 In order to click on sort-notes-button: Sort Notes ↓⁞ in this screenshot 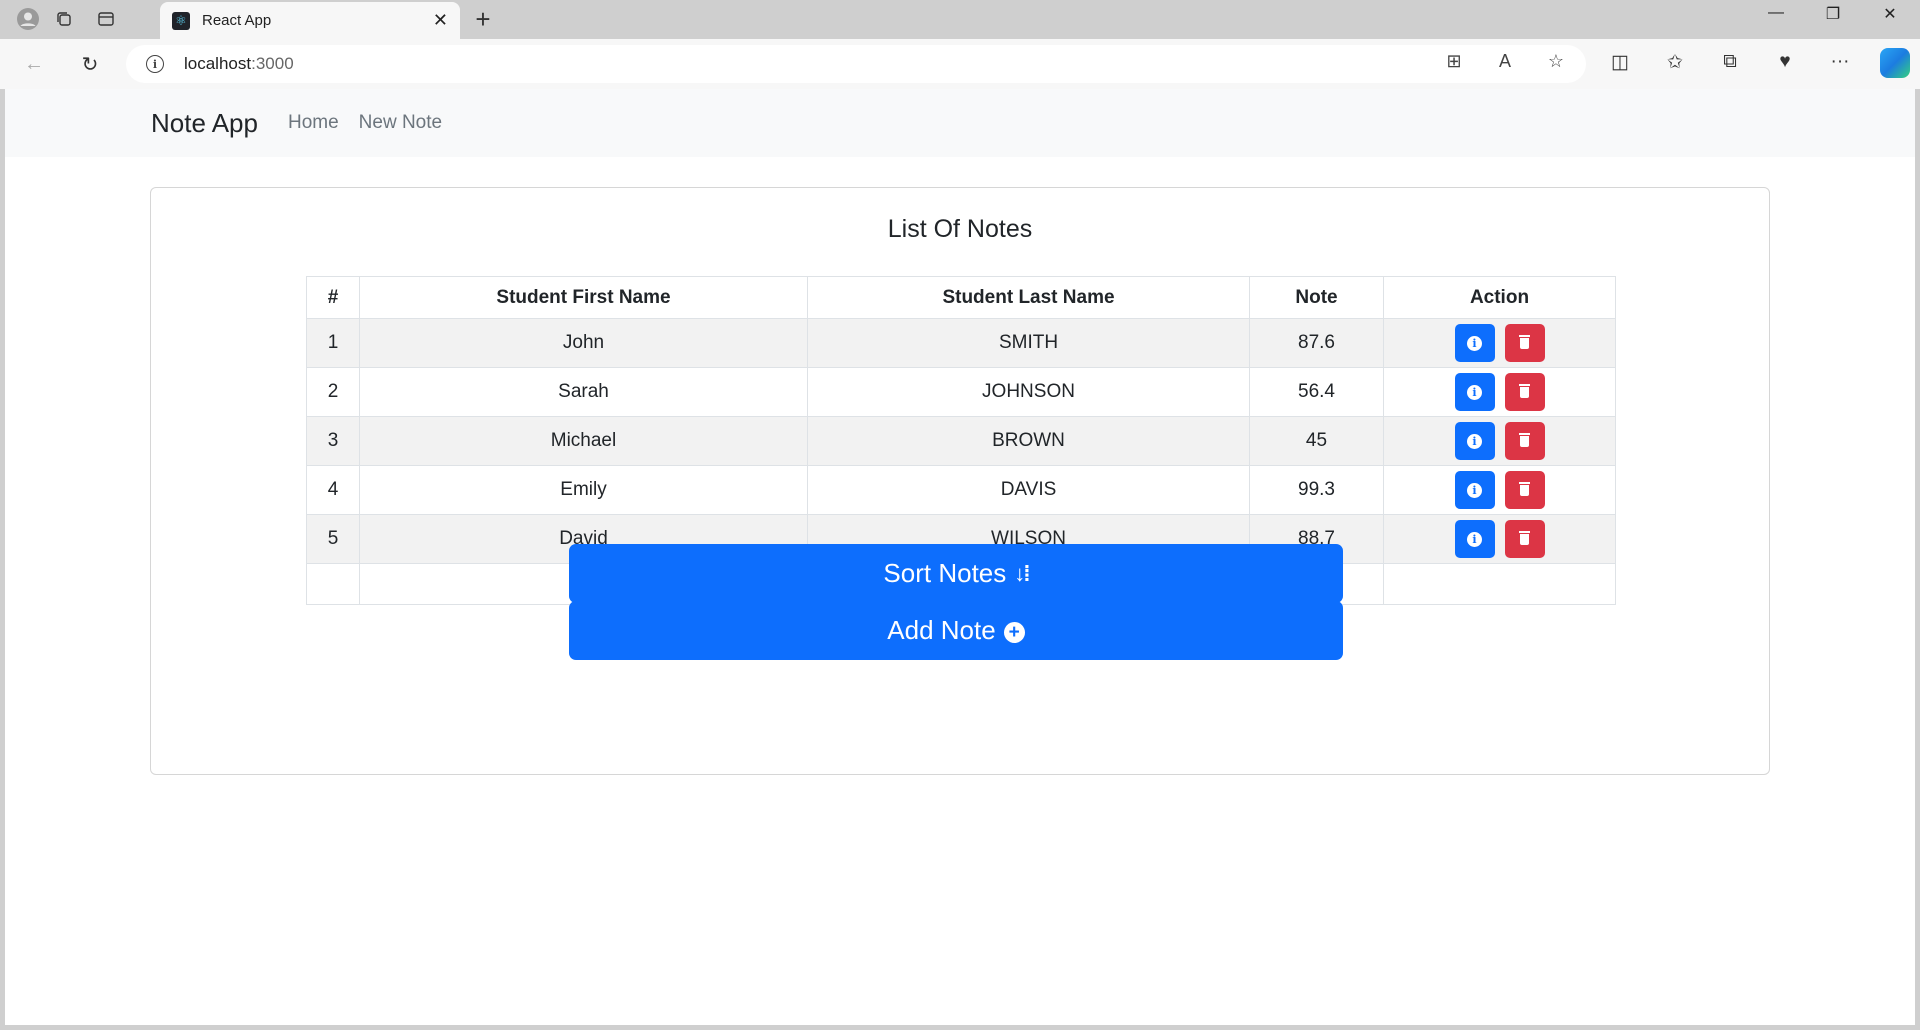, I will do `click(956, 573)`.